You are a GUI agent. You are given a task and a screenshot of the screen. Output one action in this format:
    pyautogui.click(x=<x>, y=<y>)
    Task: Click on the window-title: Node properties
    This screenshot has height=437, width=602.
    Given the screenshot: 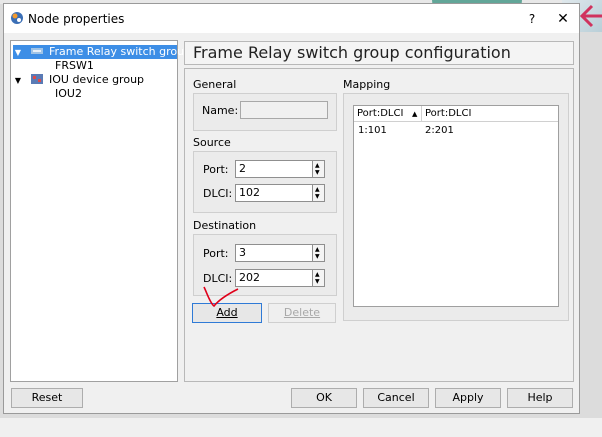 What is the action you would take?
    pyautogui.click(x=76, y=19)
    